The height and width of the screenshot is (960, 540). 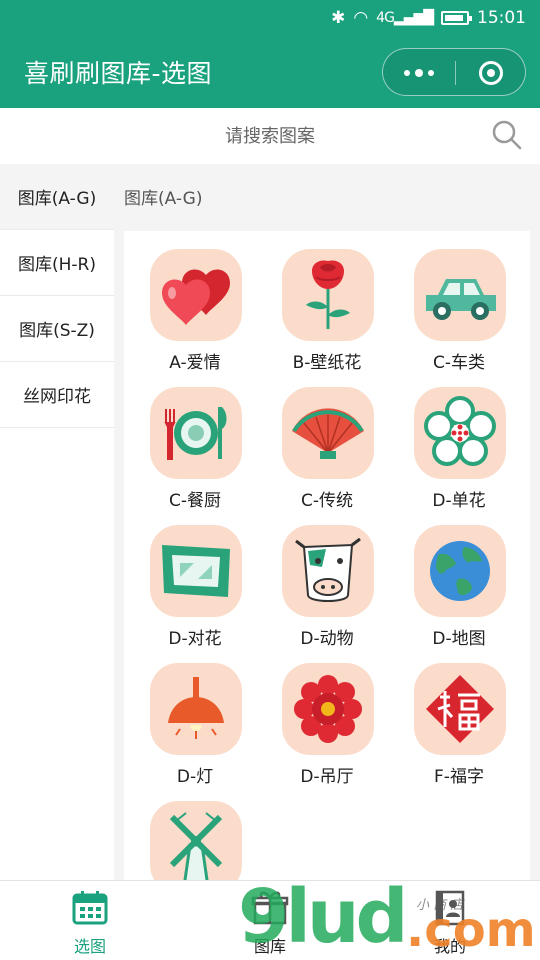 What do you see at coordinates (405, 18) in the screenshot?
I see `cellular-signal-icon: 4G▂▄▆█` at bounding box center [405, 18].